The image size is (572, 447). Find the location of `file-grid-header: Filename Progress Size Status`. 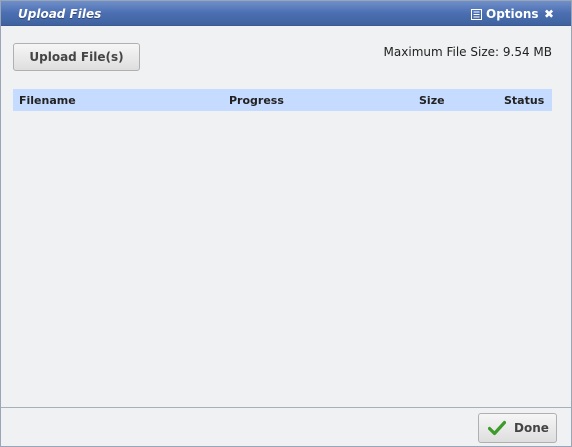

file-grid-header: Filename Progress Size Status is located at coordinates (282, 100).